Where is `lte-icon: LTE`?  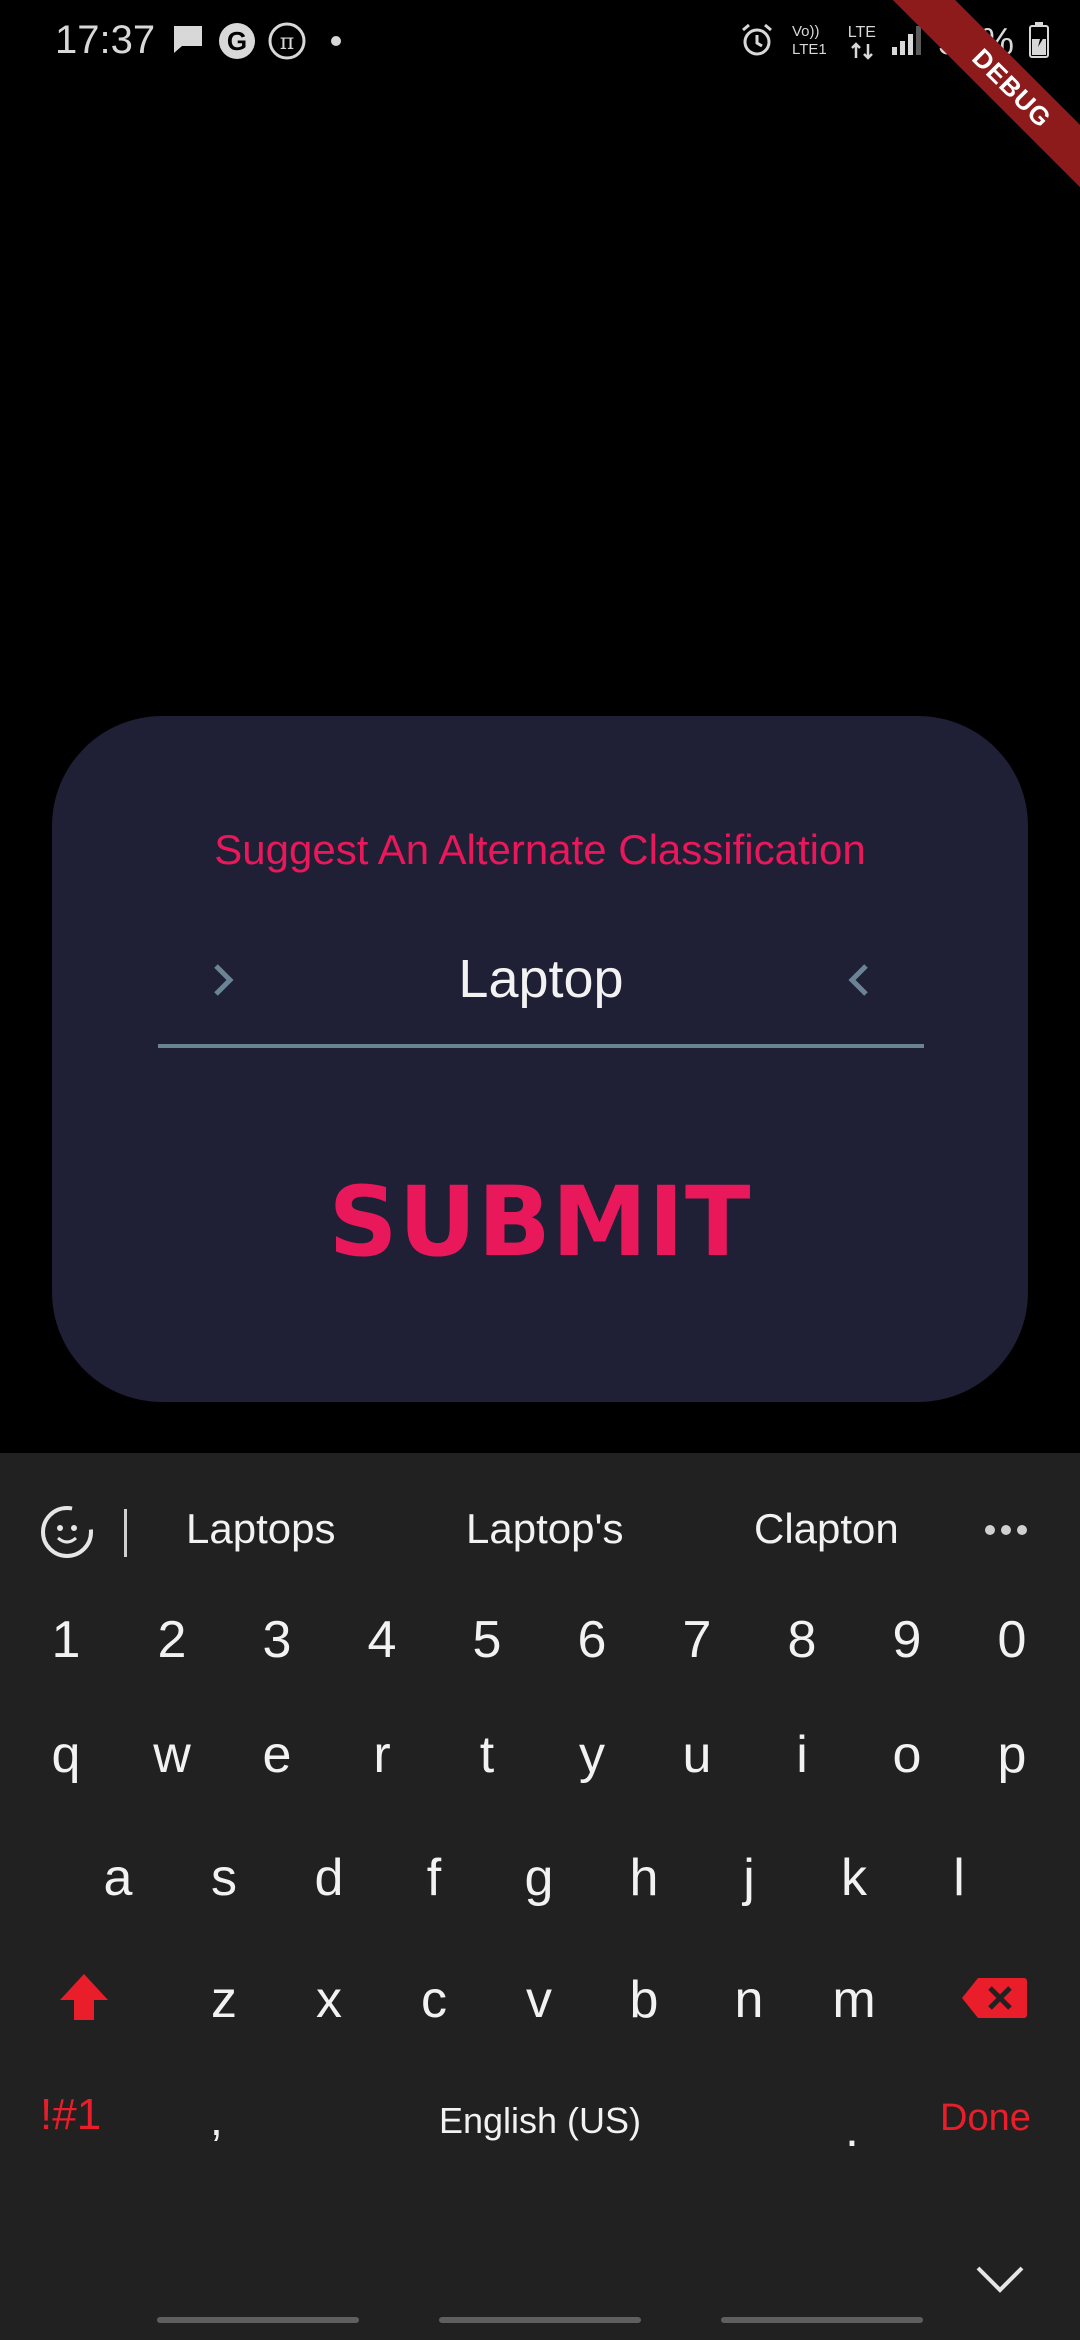
lte-icon: LTE is located at coordinates (862, 42).